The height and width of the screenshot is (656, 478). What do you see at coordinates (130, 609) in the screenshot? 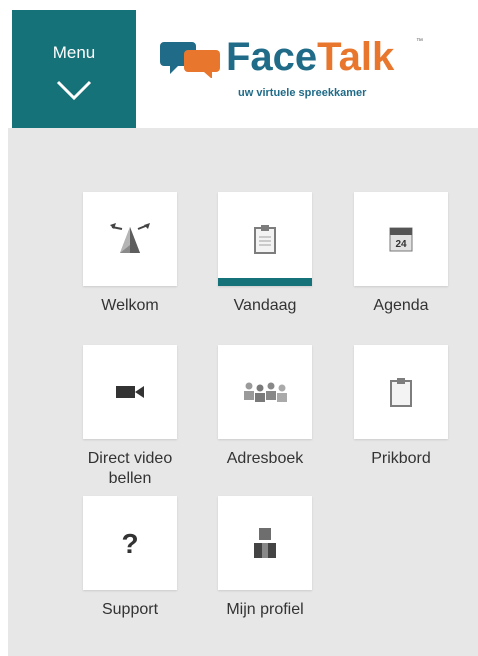
I see `tile-support-label: Support` at bounding box center [130, 609].